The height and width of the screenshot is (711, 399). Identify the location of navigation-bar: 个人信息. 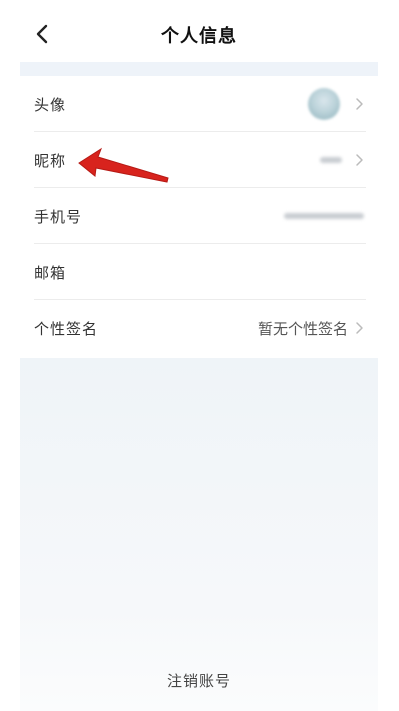
(199, 31).